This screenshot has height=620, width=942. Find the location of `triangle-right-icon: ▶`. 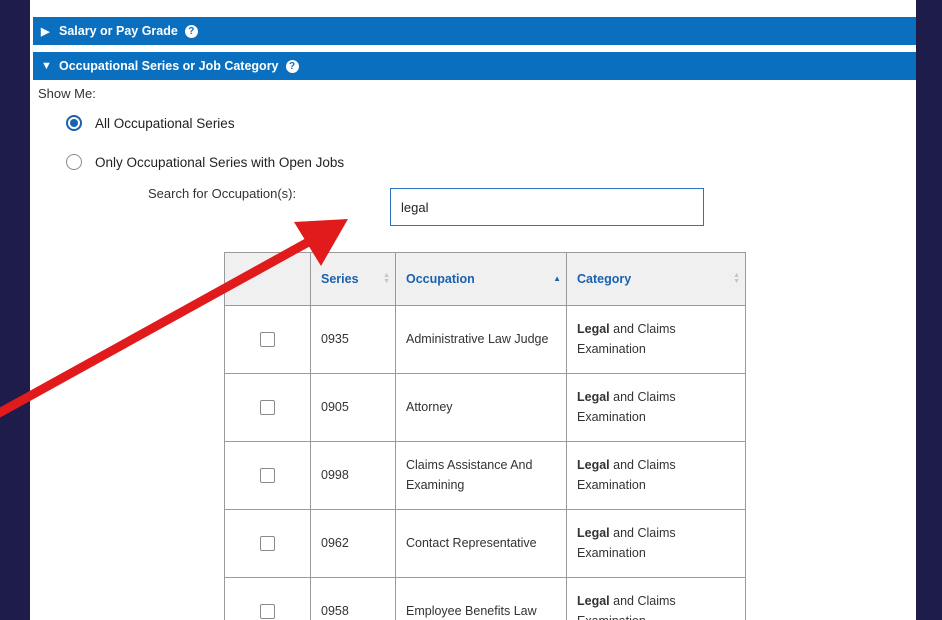

triangle-right-icon: ▶ is located at coordinates (45, 31).